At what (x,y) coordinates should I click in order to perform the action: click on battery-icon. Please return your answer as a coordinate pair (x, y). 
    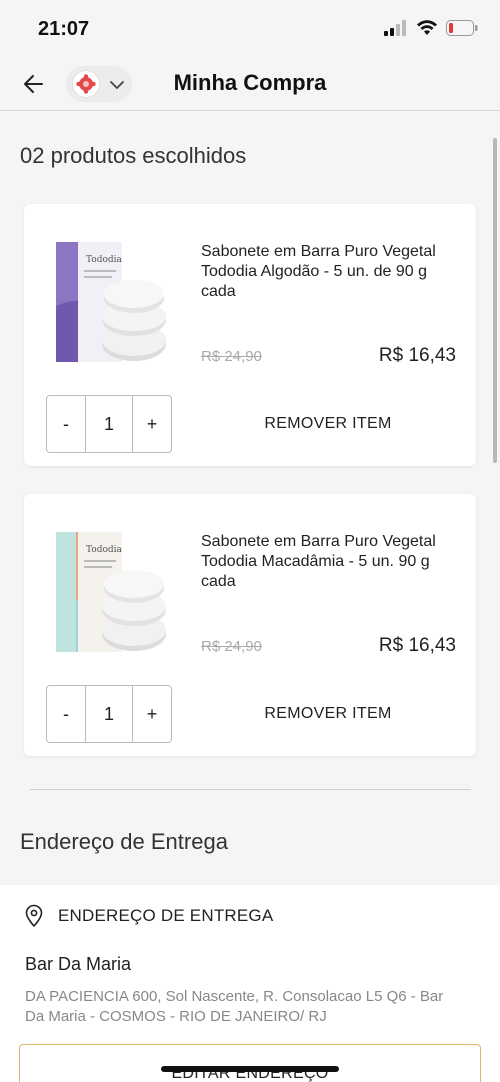
    Looking at the image, I should click on (462, 28).